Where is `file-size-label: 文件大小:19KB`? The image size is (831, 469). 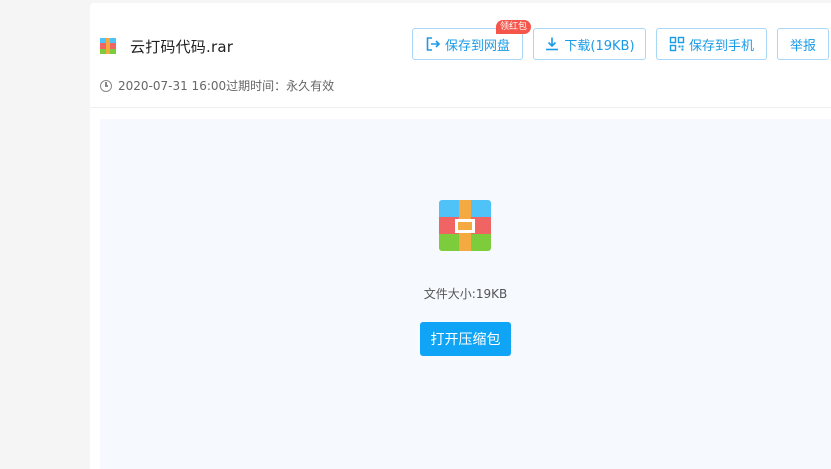
file-size-label: 文件大小:19KB is located at coordinates (465, 294).